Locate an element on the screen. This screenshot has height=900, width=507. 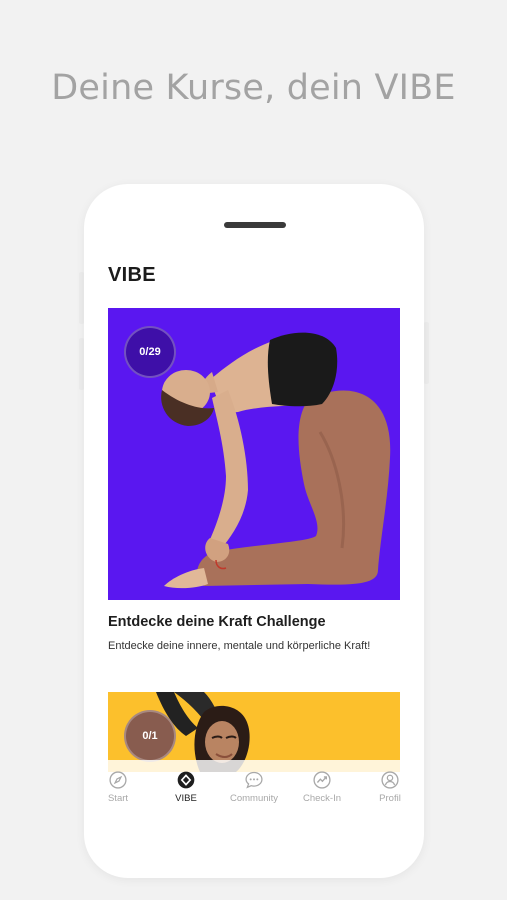
course-progress-ring: 0/1 is located at coordinates (150, 736).